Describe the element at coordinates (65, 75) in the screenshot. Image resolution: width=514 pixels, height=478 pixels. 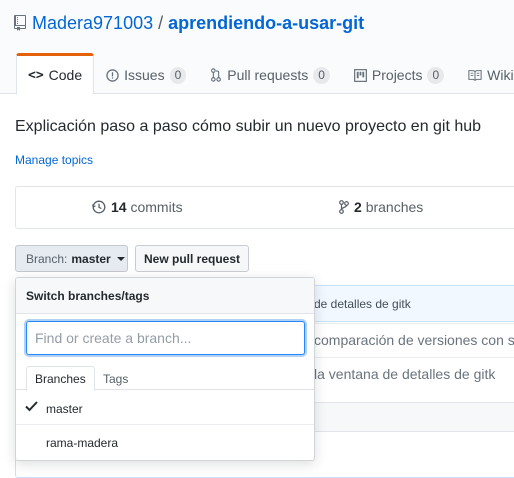
I see `tab-code-label: Code` at that location.